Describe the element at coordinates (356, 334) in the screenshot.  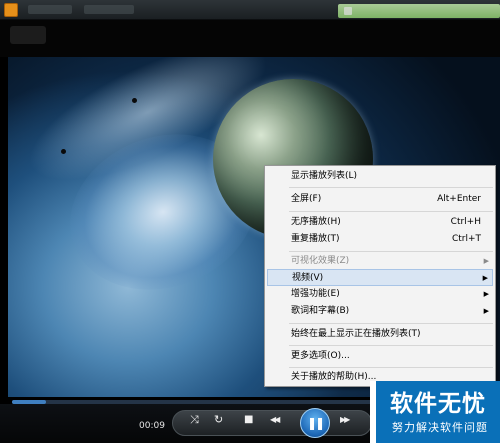
I see `menu-item-label: 始终在最上显示正在播放列表(T)` at that location.